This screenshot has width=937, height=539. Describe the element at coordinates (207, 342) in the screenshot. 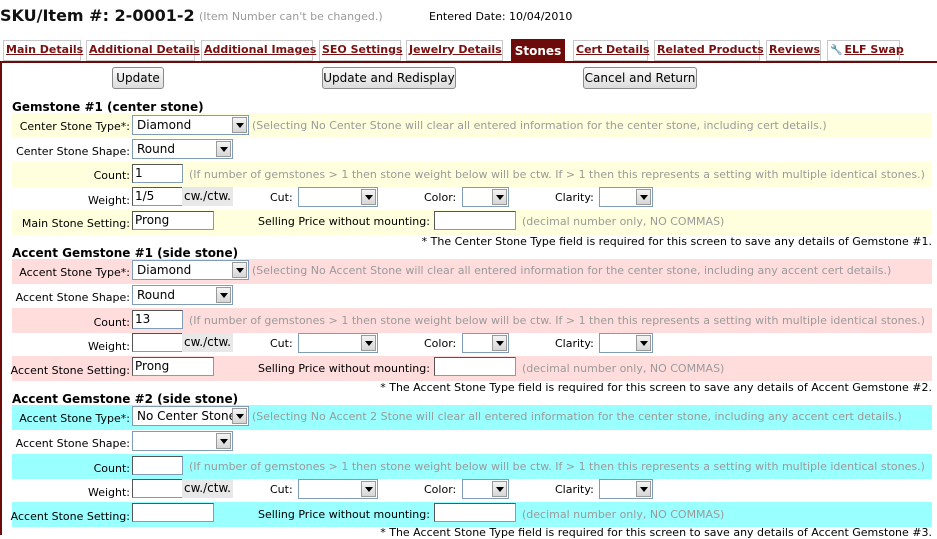

I see `accent-1-weight-unit: cw./ctw.` at that location.